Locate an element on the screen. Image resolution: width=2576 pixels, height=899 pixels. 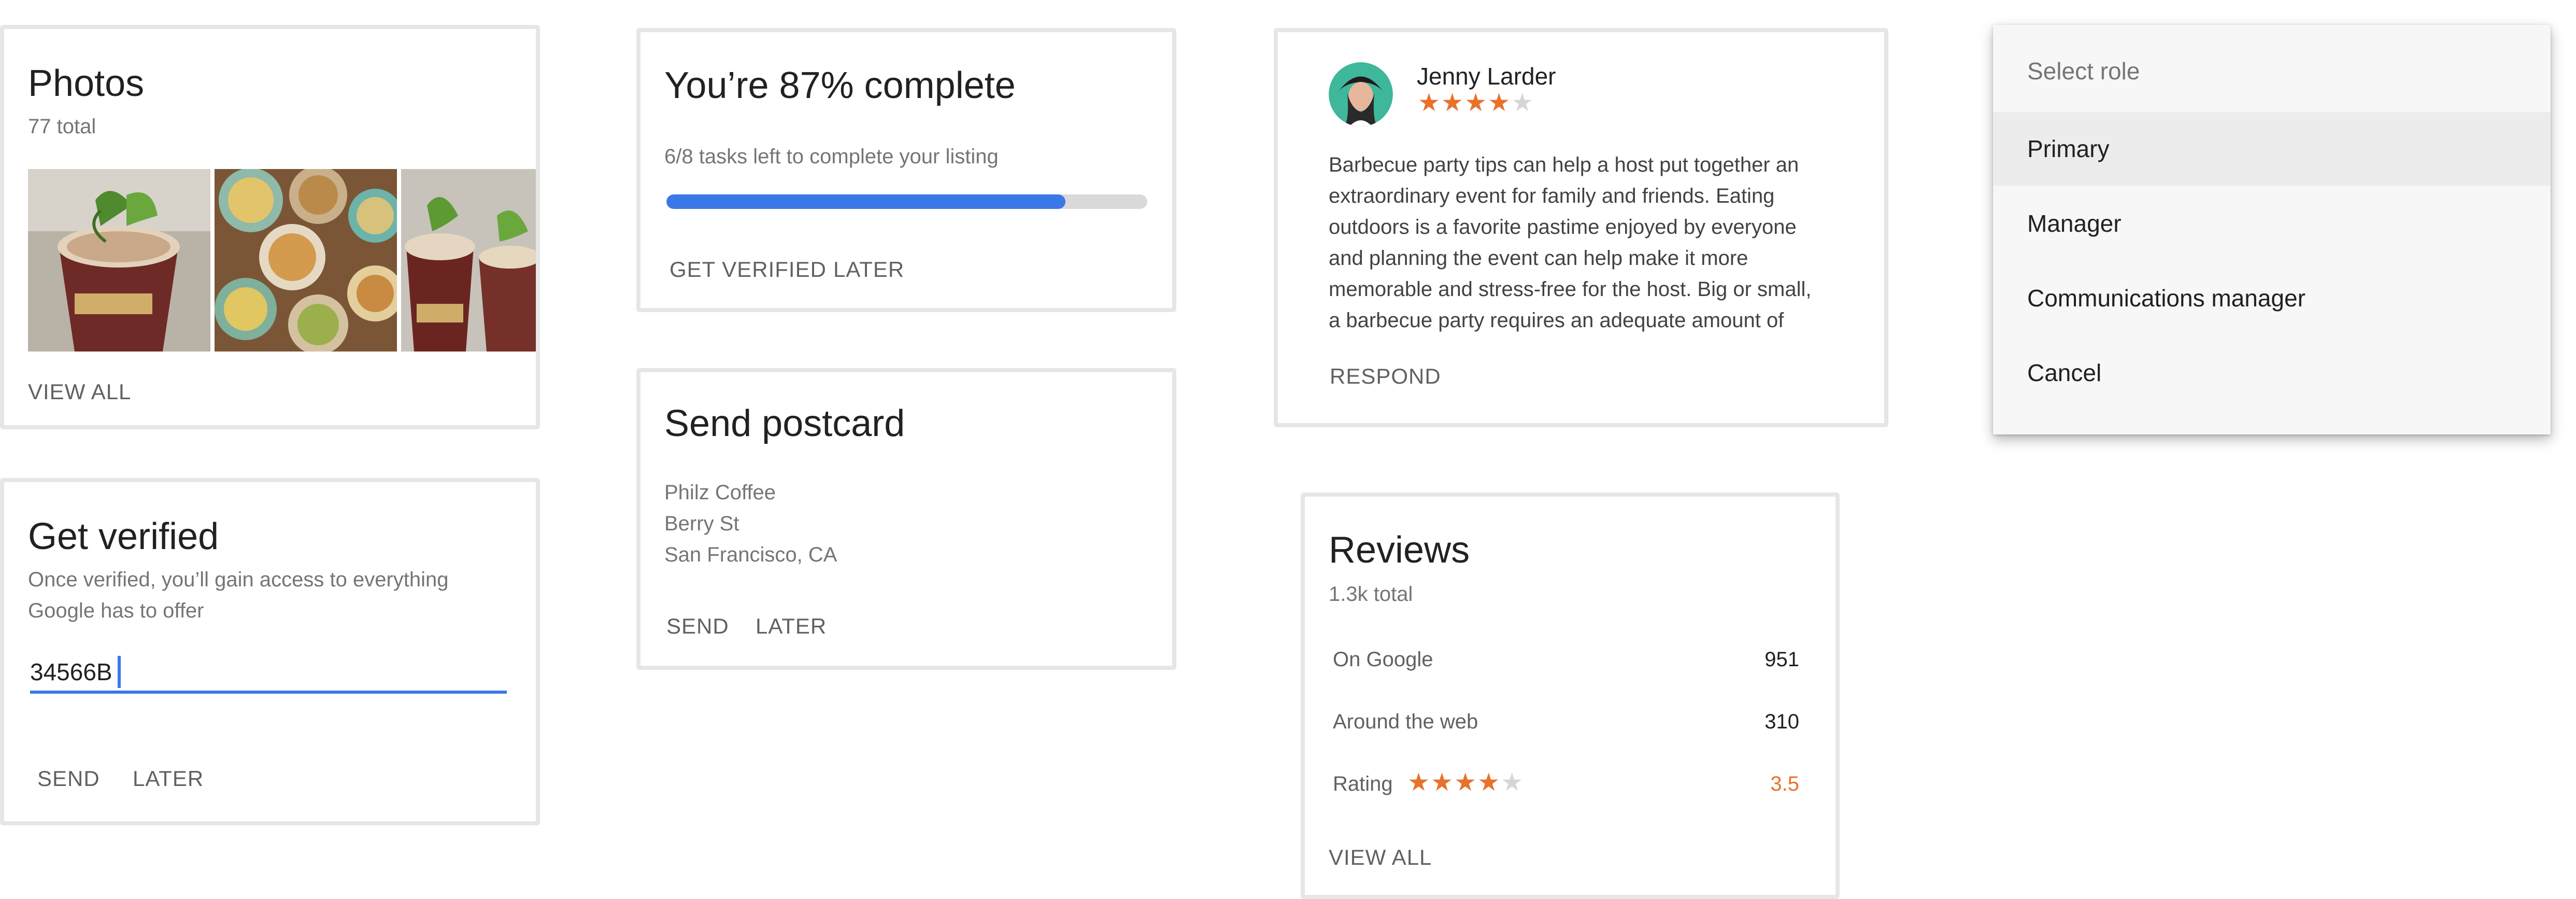
photos-card: Photos 77 total VIEW ALL is located at coordinates (270, 227).